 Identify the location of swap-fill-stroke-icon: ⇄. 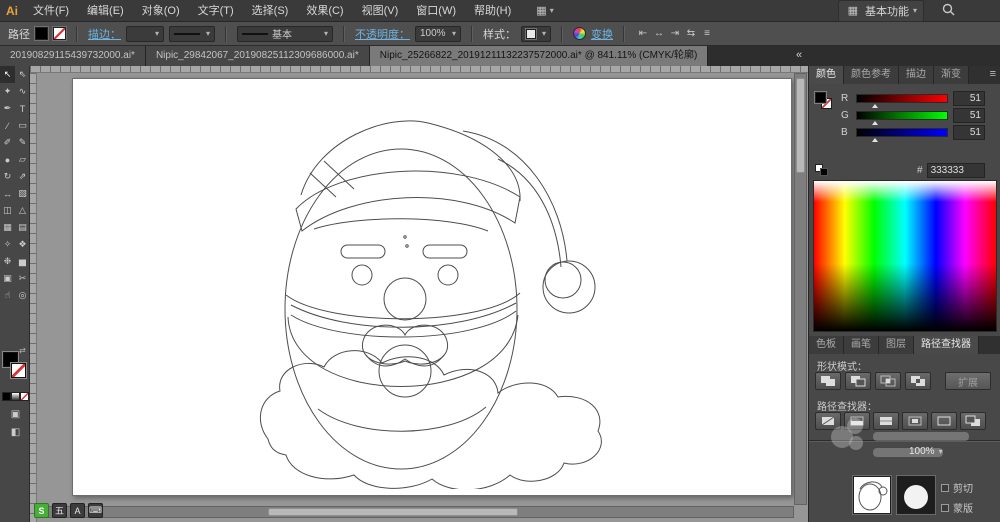
(22, 351).